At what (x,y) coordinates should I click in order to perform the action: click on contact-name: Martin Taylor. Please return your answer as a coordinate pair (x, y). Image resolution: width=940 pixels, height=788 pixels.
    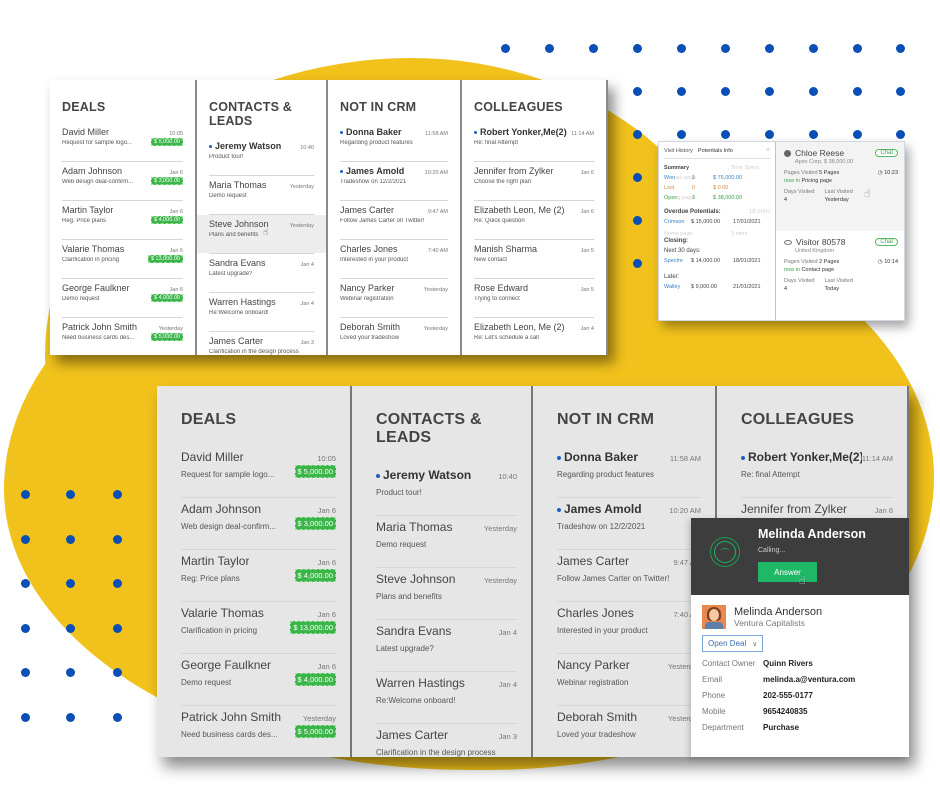
    Looking at the image, I should click on (215, 561).